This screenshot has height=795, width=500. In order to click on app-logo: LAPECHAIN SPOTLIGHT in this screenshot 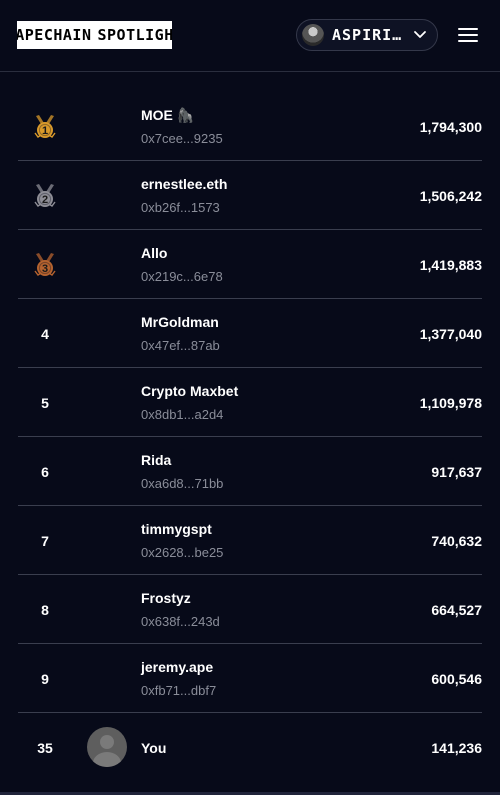, I will do `click(94, 35)`.